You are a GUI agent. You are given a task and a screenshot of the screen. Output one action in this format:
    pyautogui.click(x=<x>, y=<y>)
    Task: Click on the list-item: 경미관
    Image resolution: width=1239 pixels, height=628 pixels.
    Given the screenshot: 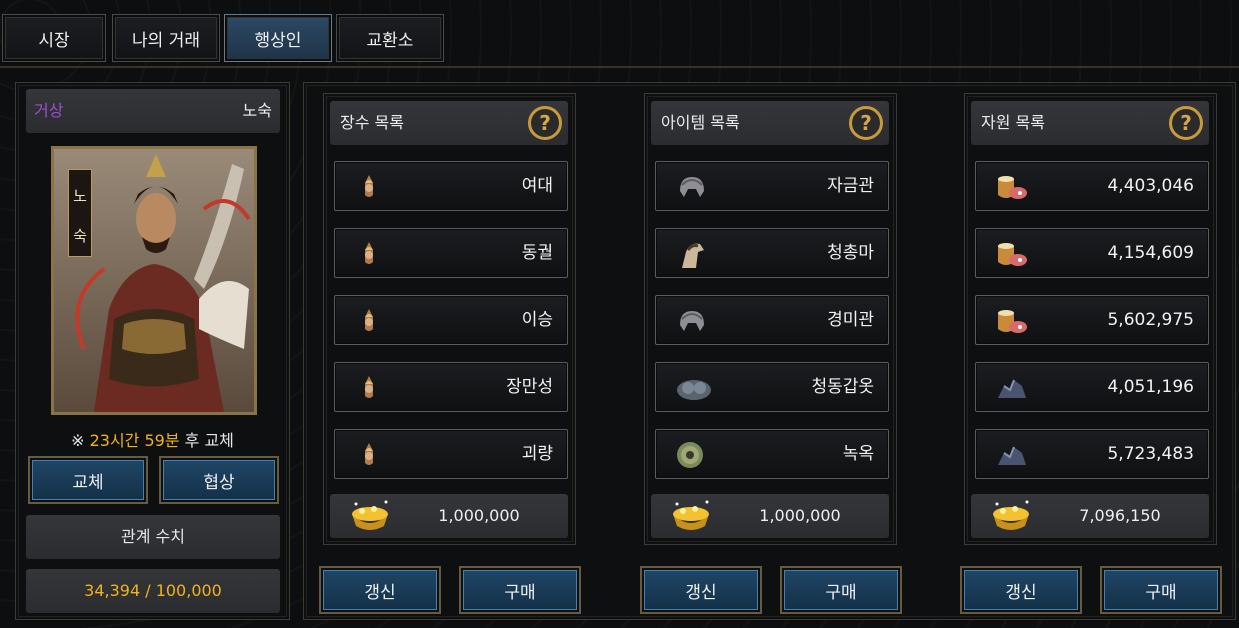 What is the action you would take?
    pyautogui.click(x=772, y=320)
    